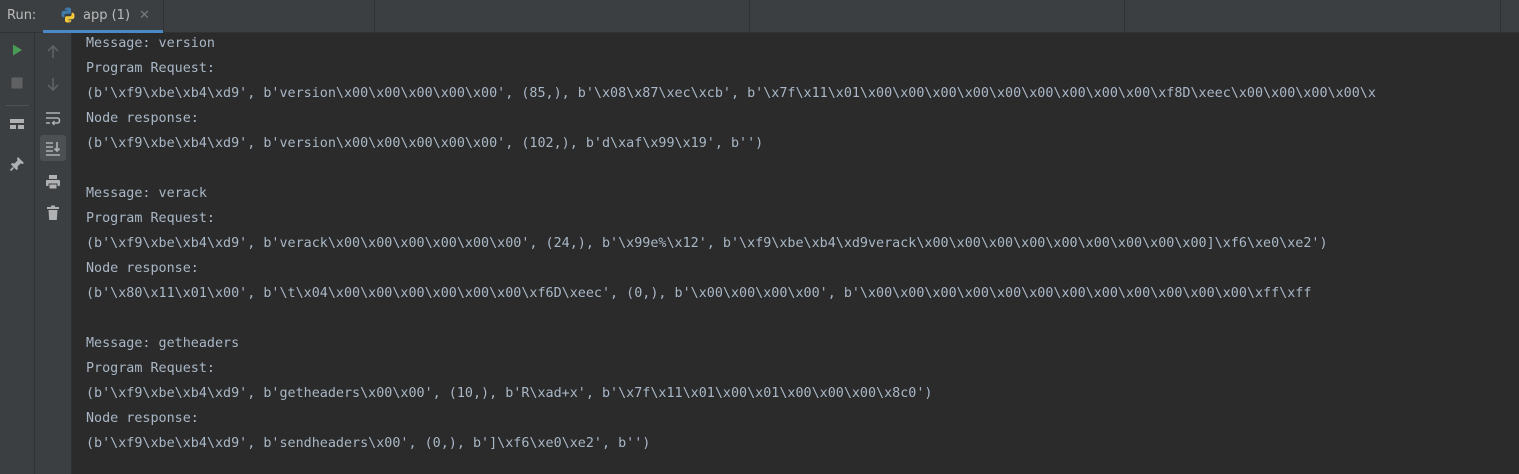 The width and height of the screenshot is (1519, 474). I want to click on console-line: Message: getheaders, so click(163, 343).